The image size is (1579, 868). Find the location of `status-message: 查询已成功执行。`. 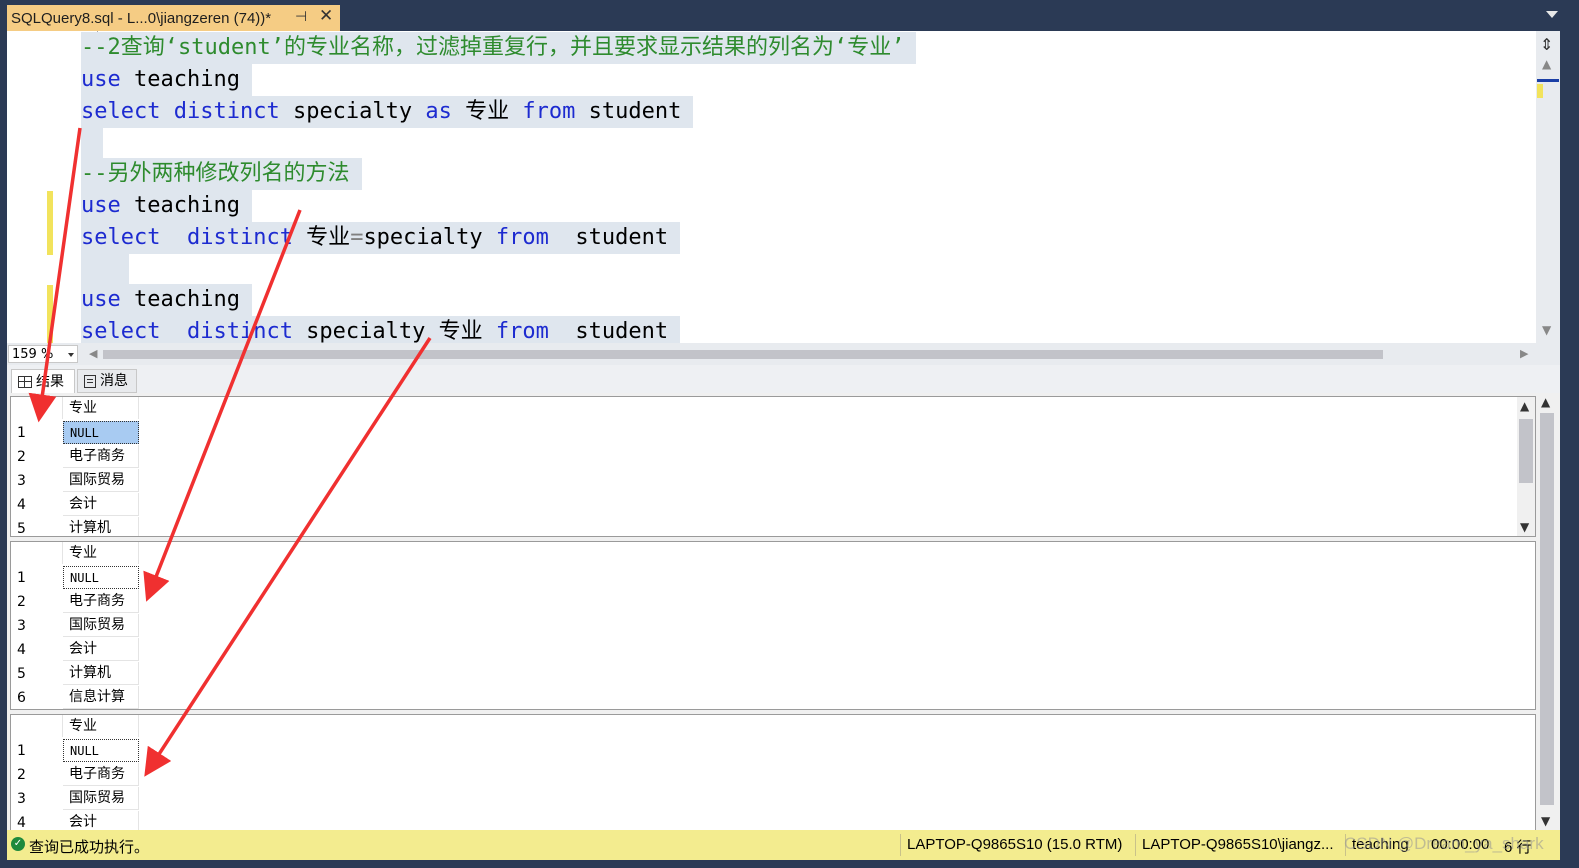

status-message: 查询已成功执行。 is located at coordinates (89, 847).